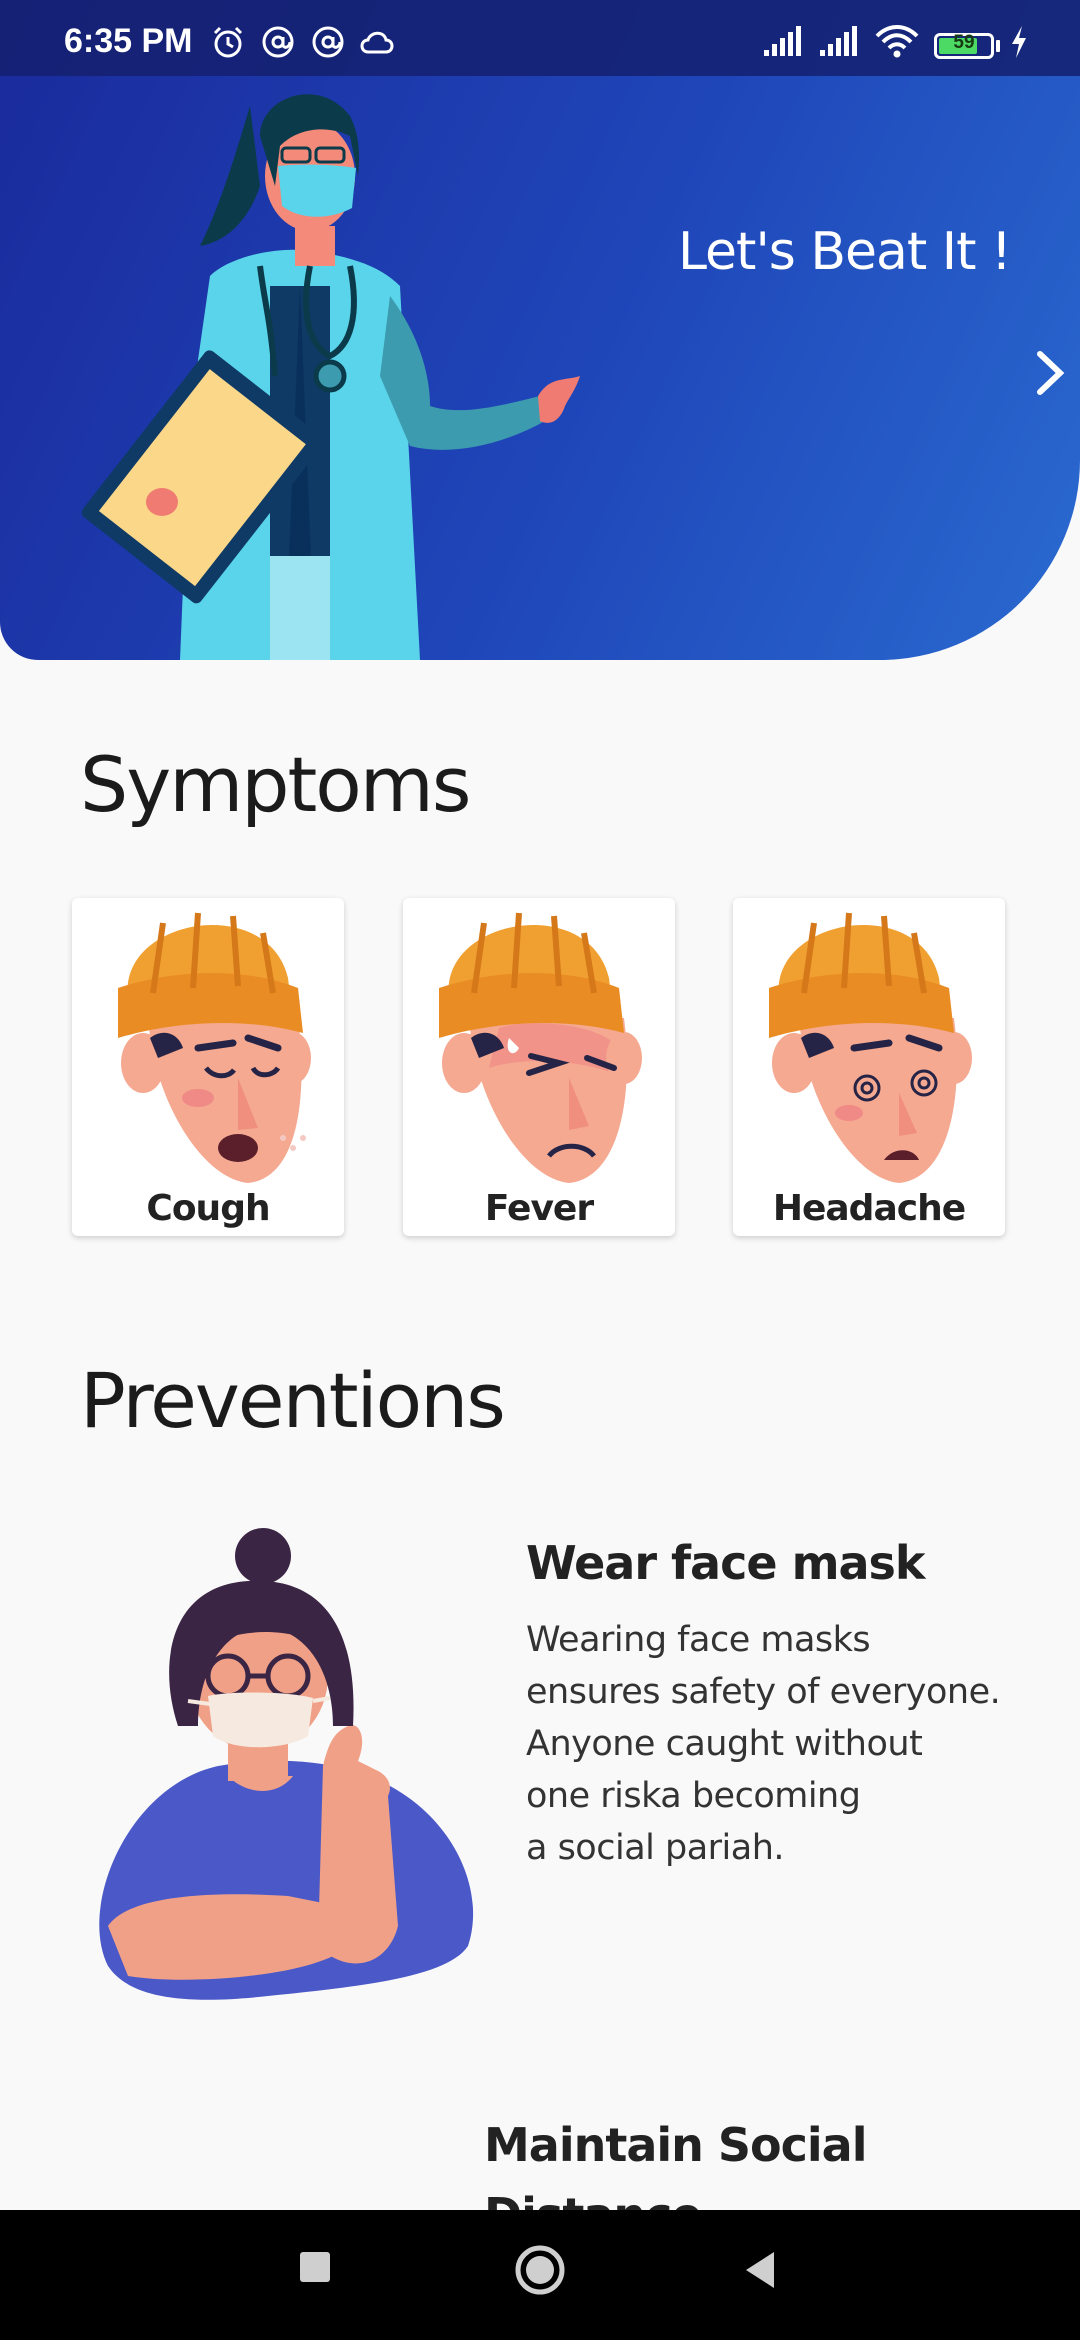  Describe the element at coordinates (998, 46) in the screenshot. I see `battery-tip` at that location.